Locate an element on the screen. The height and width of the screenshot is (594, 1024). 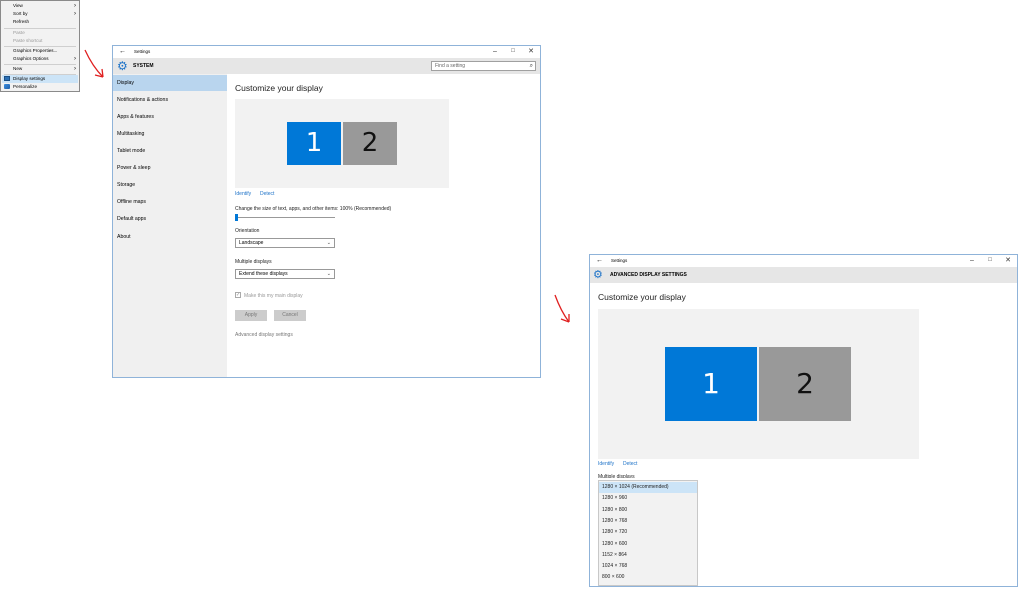
menu-item-new: New is located at coordinates (17, 69).